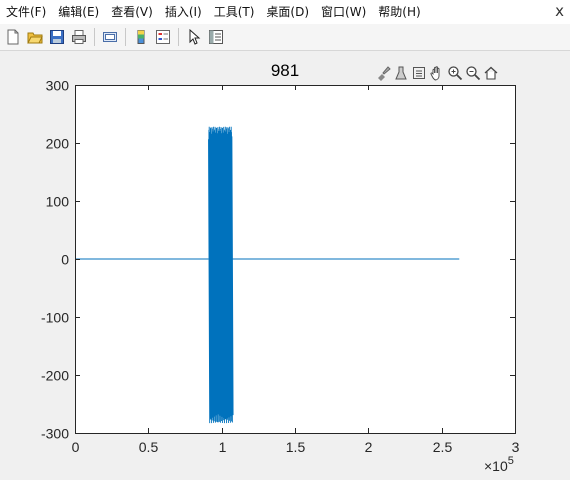 This screenshot has height=480, width=570. I want to click on x-tick-label: 1, so click(223, 447).